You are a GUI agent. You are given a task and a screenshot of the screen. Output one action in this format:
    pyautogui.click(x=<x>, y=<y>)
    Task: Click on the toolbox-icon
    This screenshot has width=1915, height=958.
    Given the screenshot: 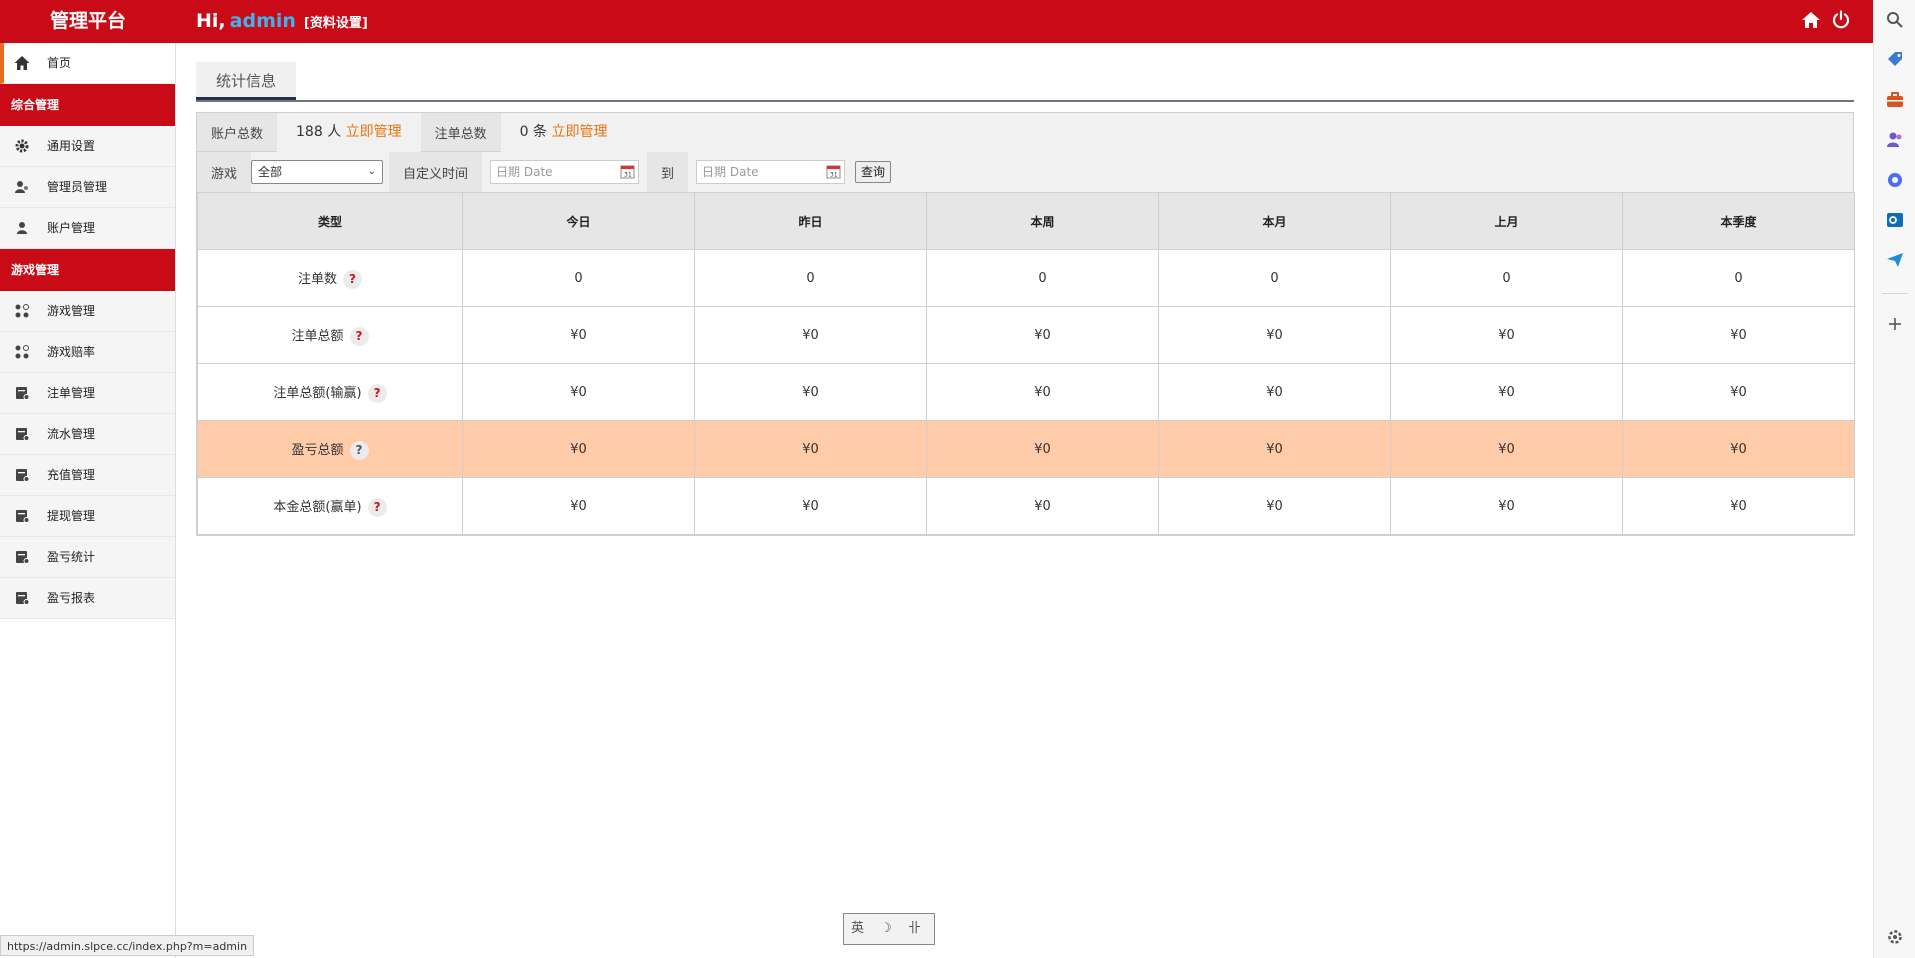 What is the action you would take?
    pyautogui.click(x=1895, y=100)
    